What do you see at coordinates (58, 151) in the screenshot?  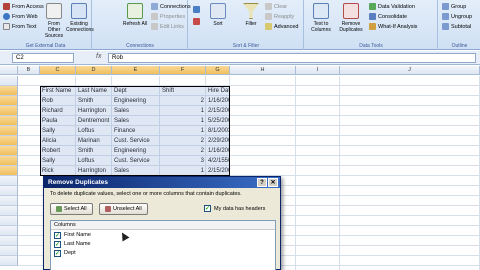 I see `data-cell: Robert` at bounding box center [58, 151].